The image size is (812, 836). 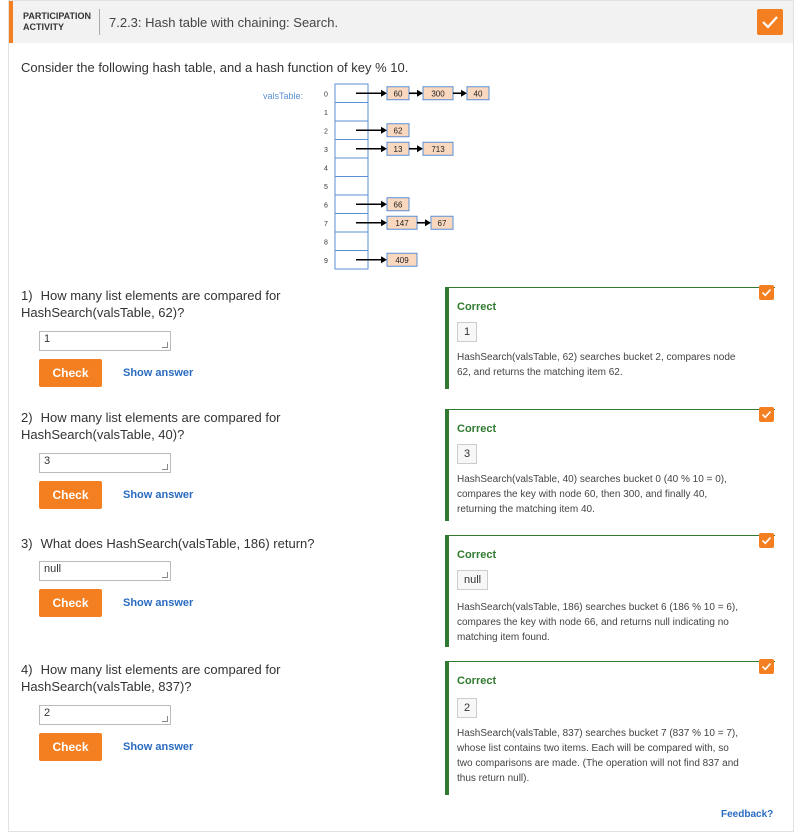 What do you see at coordinates (70, 495) in the screenshot?
I see `check-button-2: Check` at bounding box center [70, 495].